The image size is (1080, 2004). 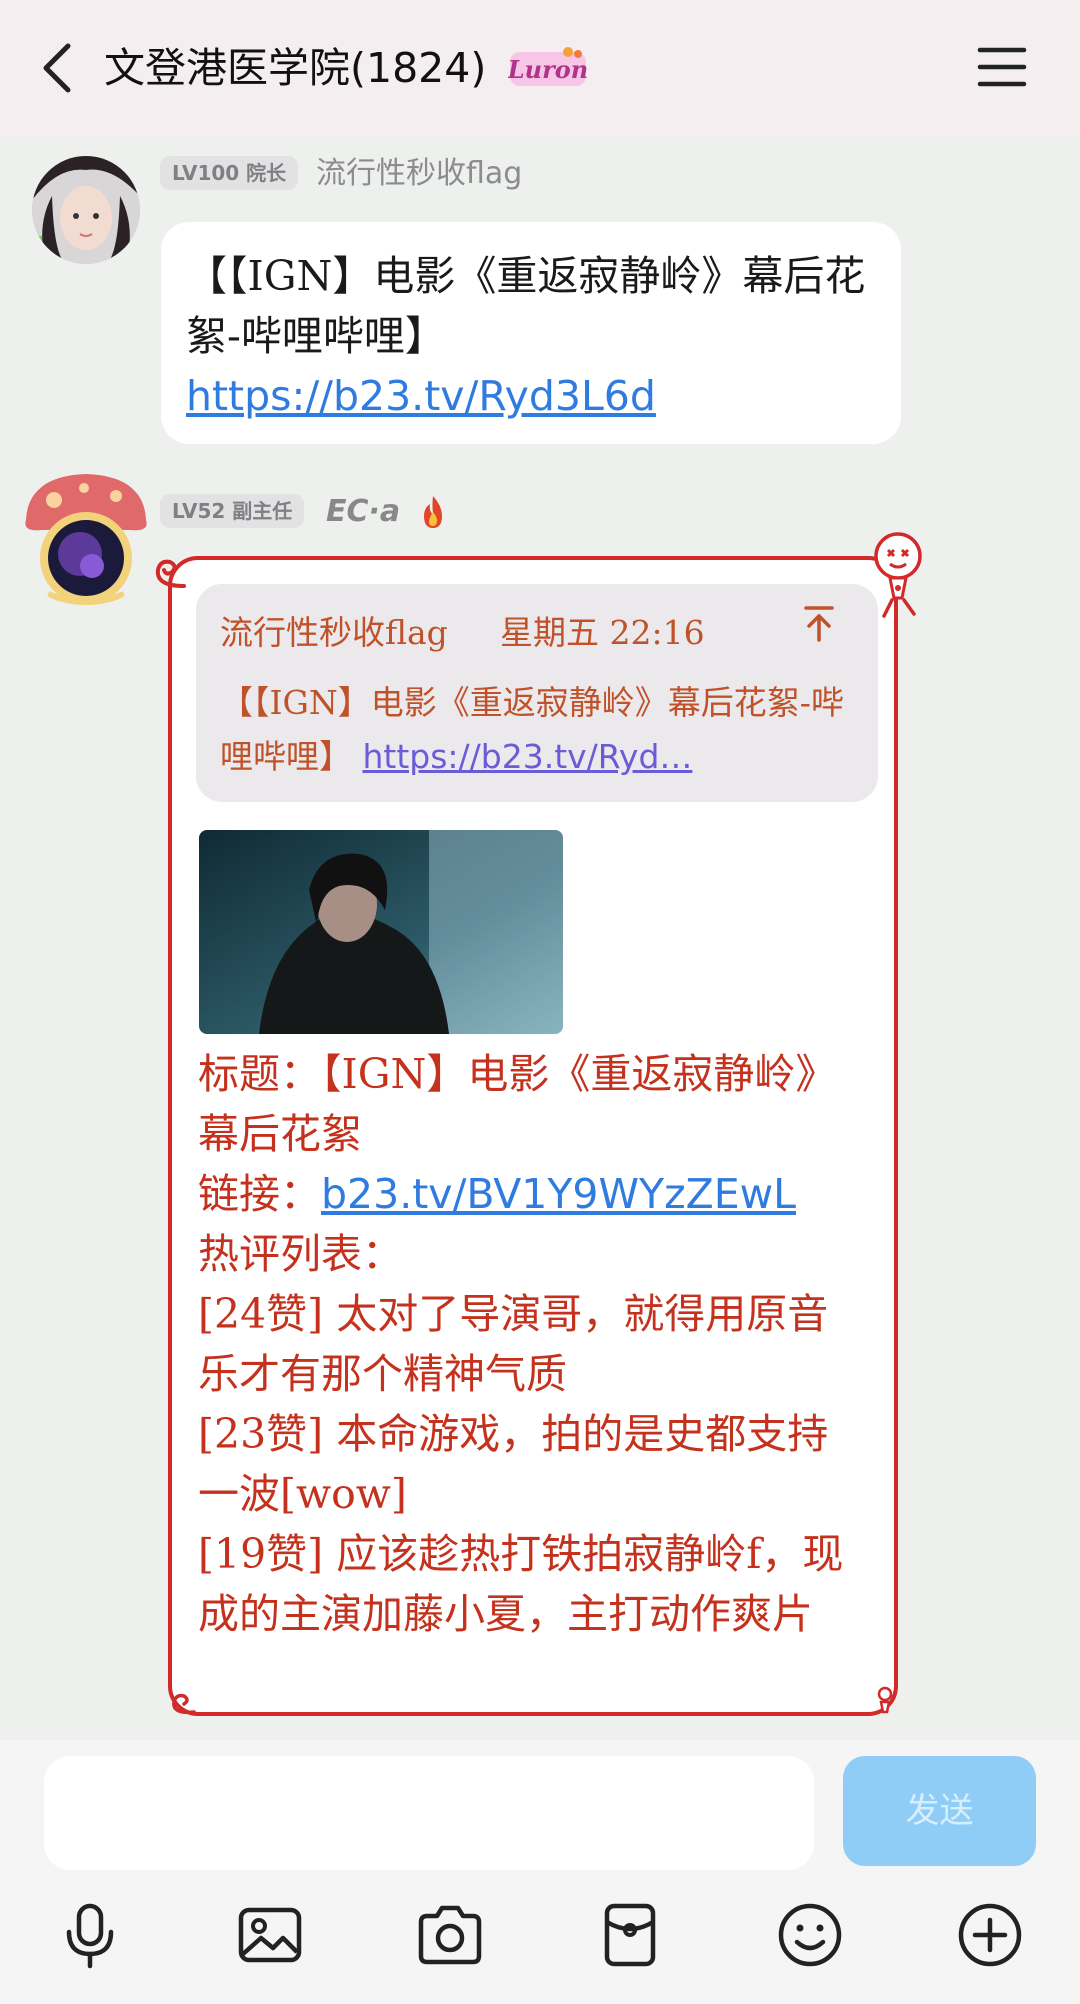 I want to click on send-button: 发送, so click(x=939, y=1811).